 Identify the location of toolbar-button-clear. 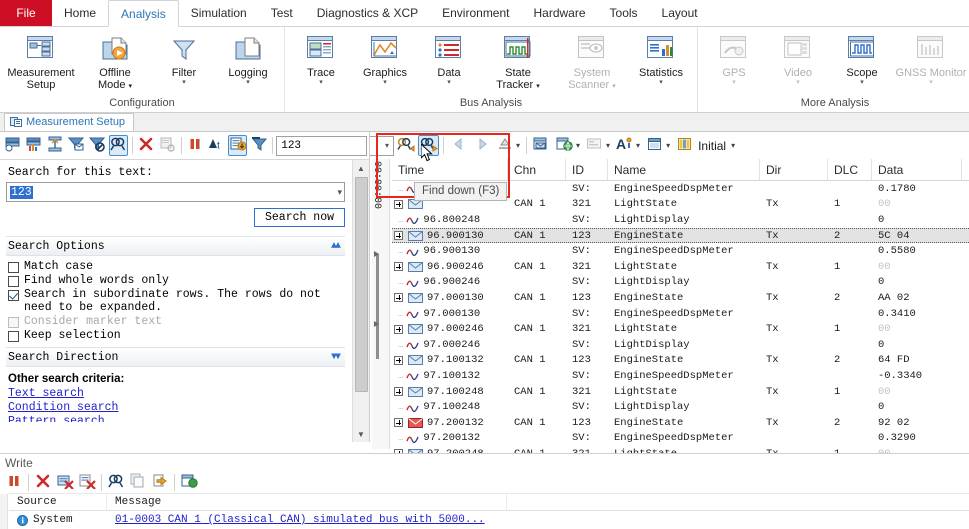
(146, 145).